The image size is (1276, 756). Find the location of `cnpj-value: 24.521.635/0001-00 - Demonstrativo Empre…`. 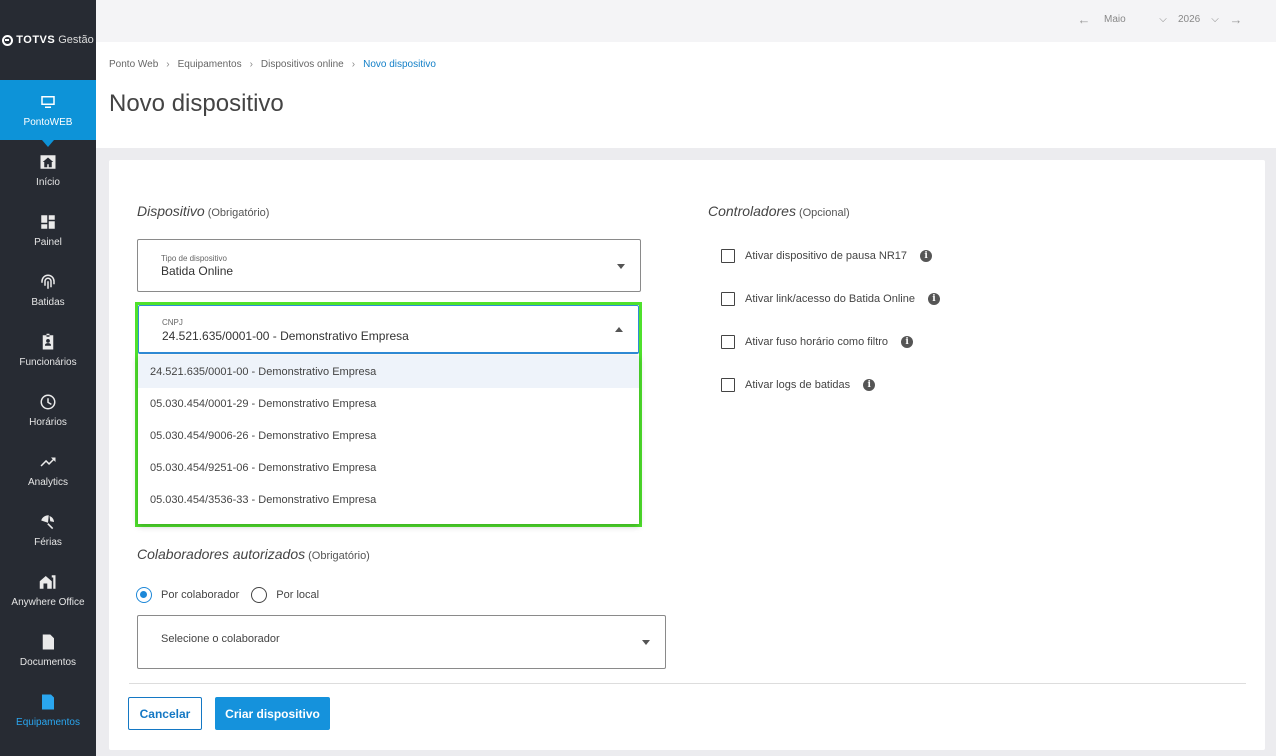

cnpj-value: 24.521.635/0001-00 - Demonstrativo Empre… is located at coordinates (285, 336).